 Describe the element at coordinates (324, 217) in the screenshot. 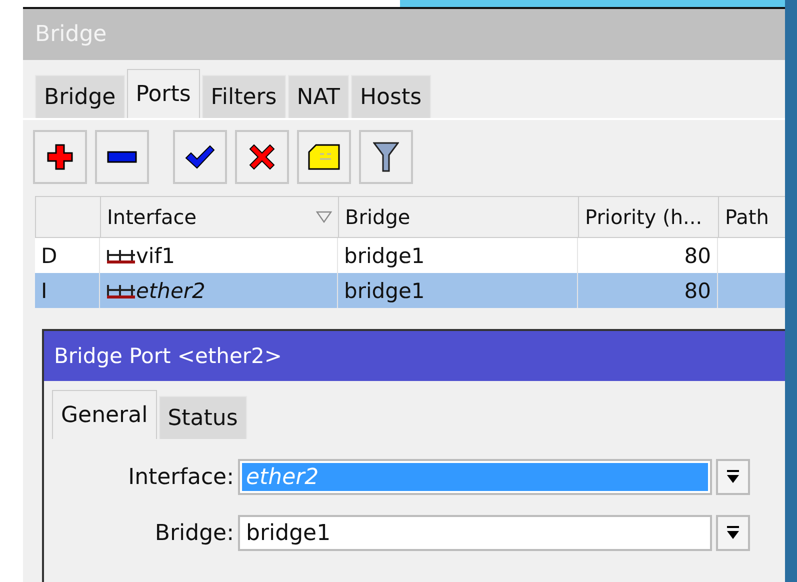

I see `sort-icon` at that location.